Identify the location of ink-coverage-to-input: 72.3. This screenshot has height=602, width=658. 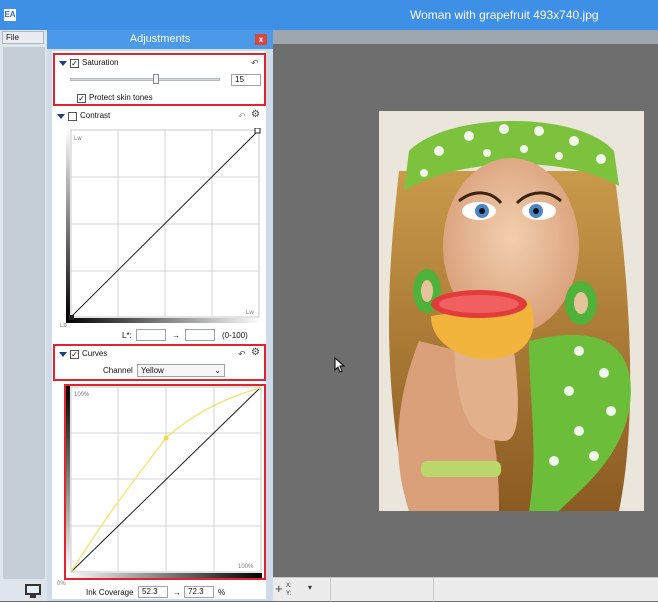
(199, 592).